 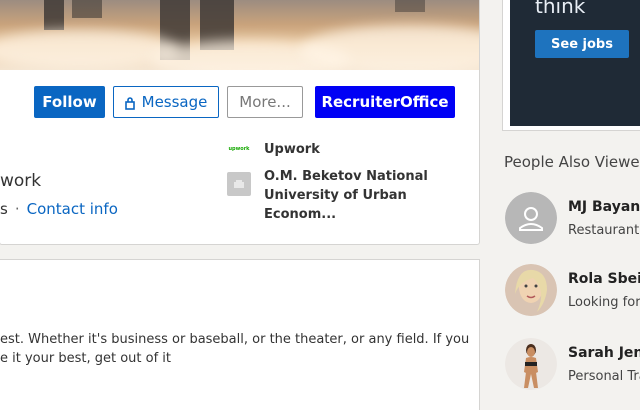 What do you see at coordinates (572, 162) in the screenshot?
I see `people-also-viewed-heading: People Also Viewed` at bounding box center [572, 162].